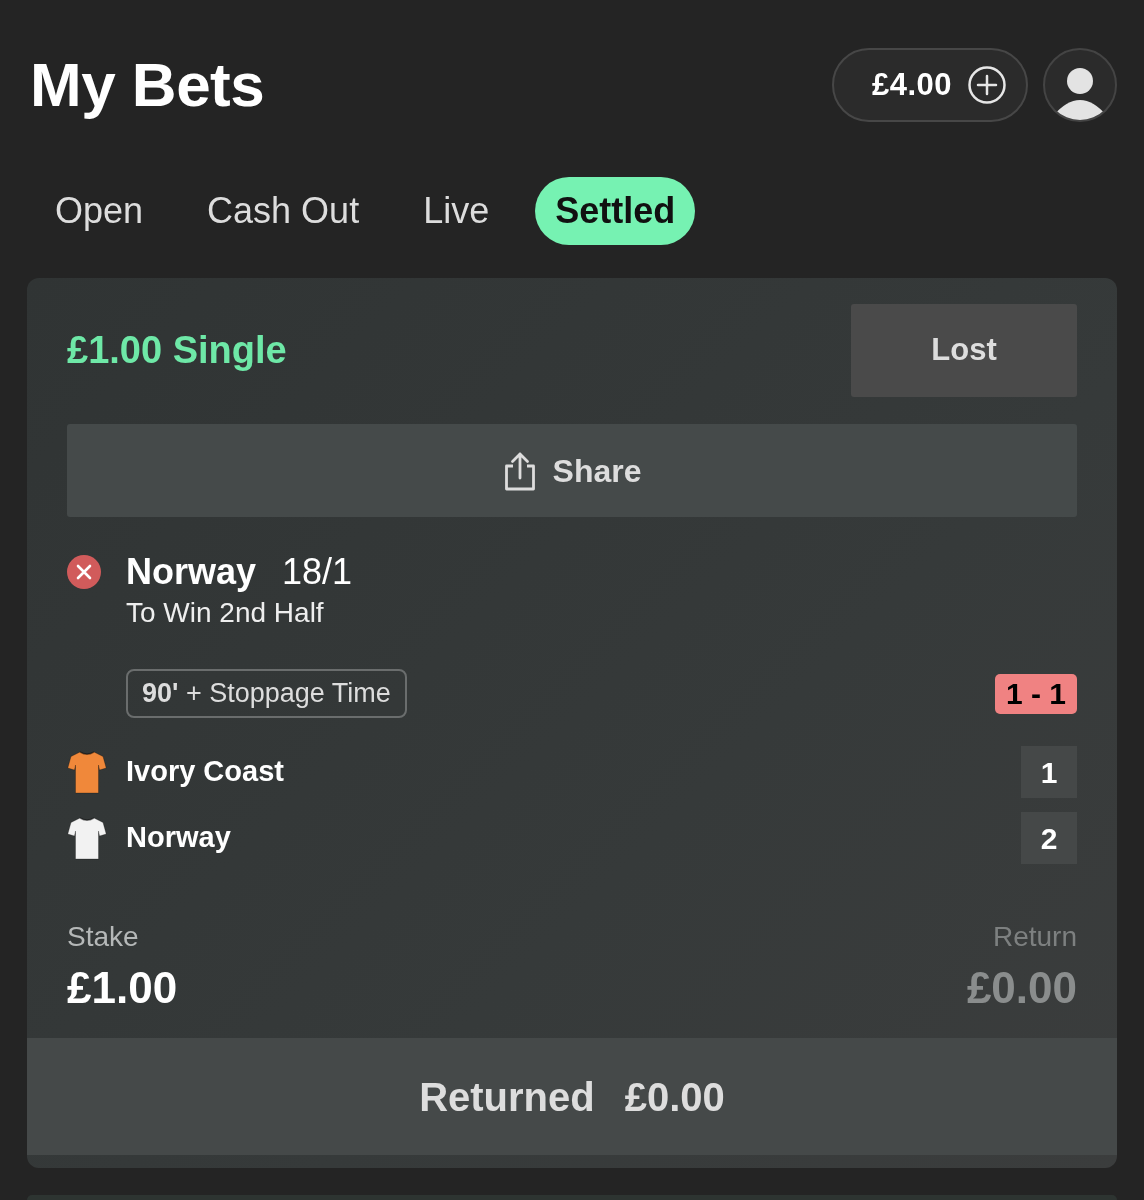 The width and height of the screenshot is (1144, 1200). I want to click on tab: Open, so click(99, 211).